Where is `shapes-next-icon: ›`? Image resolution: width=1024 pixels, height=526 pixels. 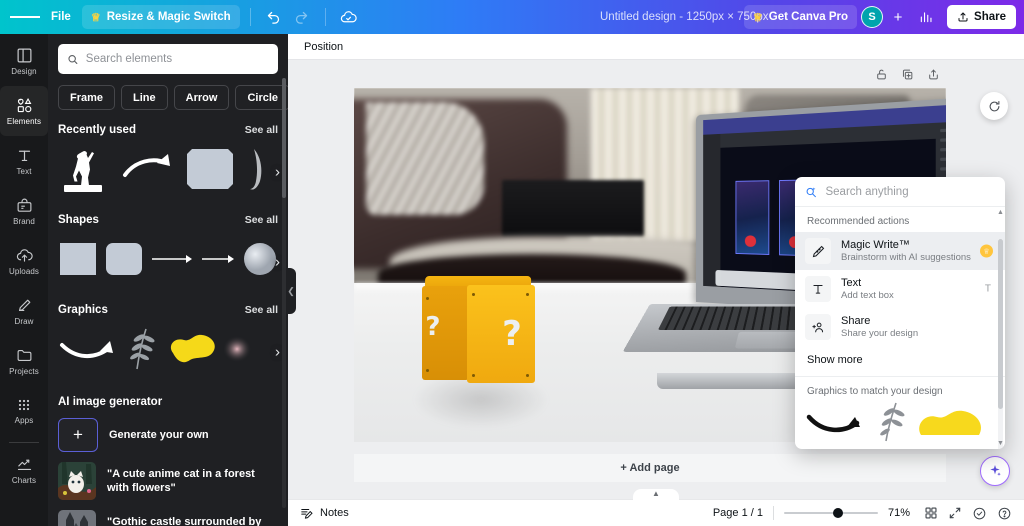 shapes-next-icon: › is located at coordinates (277, 261).